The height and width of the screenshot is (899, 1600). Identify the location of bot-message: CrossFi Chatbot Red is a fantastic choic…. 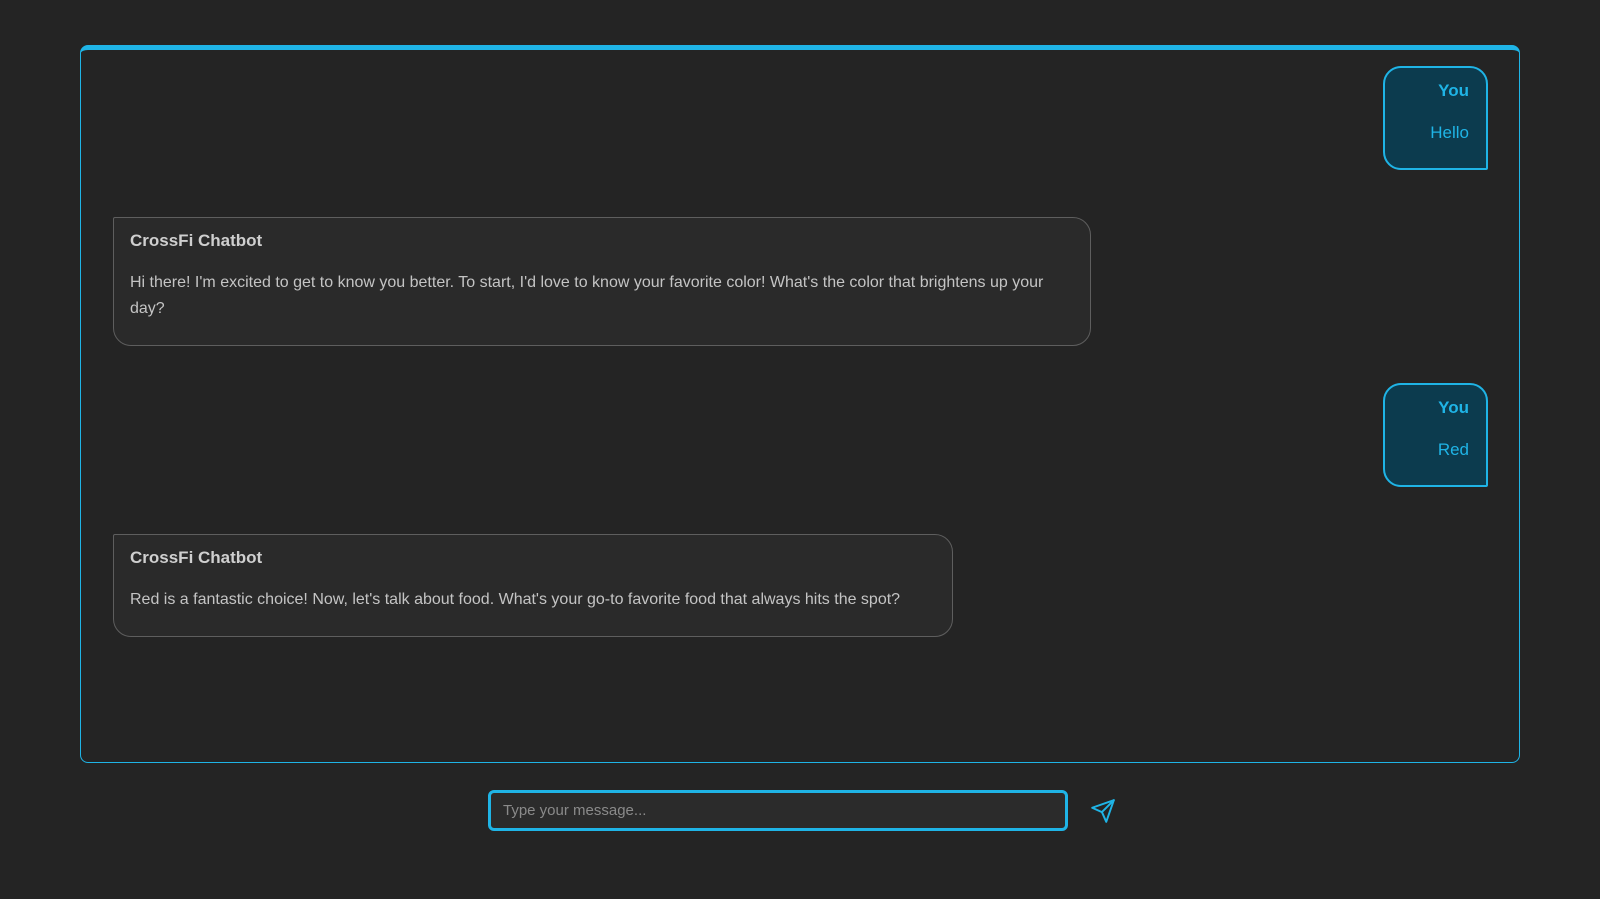
(533, 585).